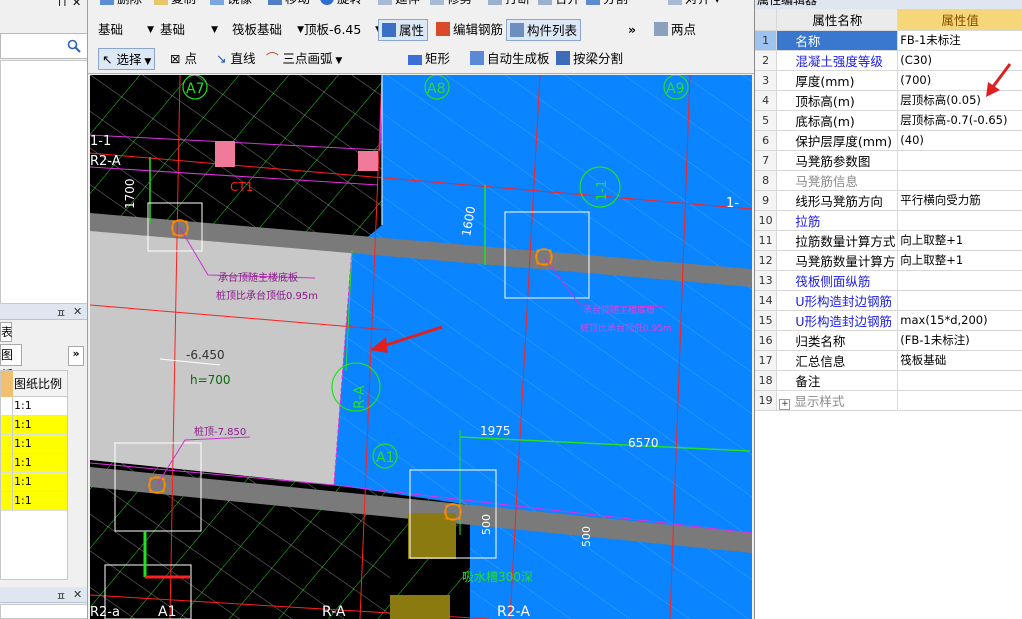 Image resolution: width=1022 pixels, height=619 pixels. What do you see at coordinates (888, 360) in the screenshot?
I see `property-row: 17 汇总信息 筏板基础` at bounding box center [888, 360].